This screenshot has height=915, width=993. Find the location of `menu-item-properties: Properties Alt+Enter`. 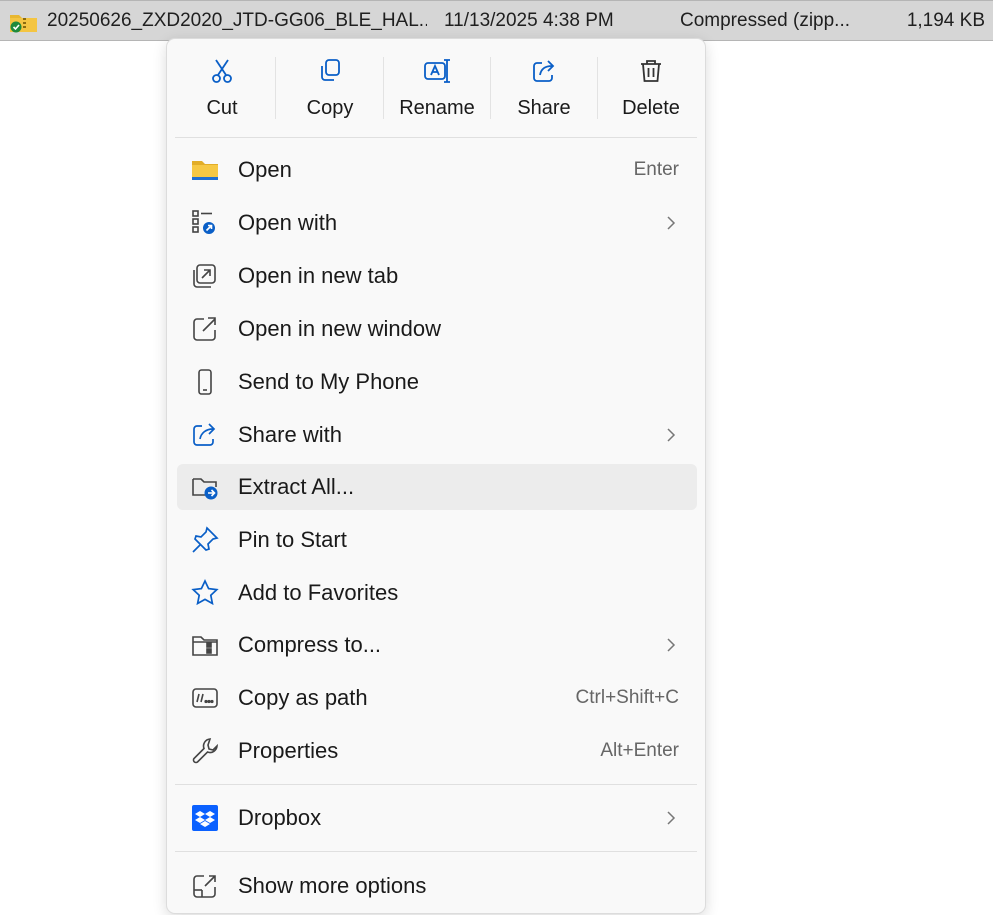

menu-item-properties: Properties Alt+Enter is located at coordinates (437, 751).